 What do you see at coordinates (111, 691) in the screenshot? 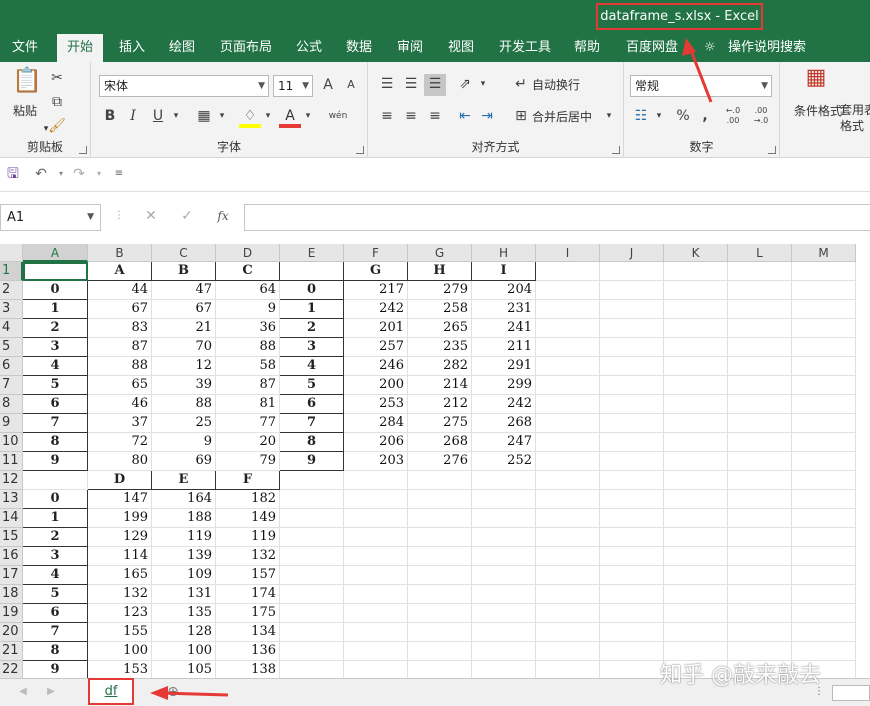
I see `sheet-tab-df: df` at bounding box center [111, 691].